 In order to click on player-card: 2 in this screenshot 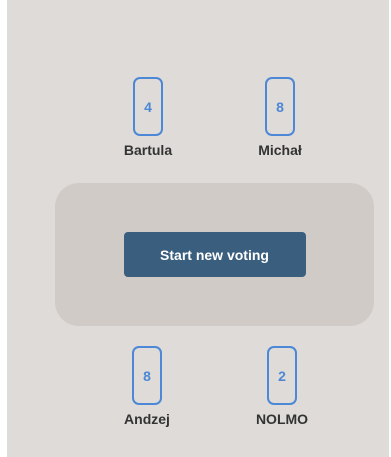, I will do `click(282, 375)`.